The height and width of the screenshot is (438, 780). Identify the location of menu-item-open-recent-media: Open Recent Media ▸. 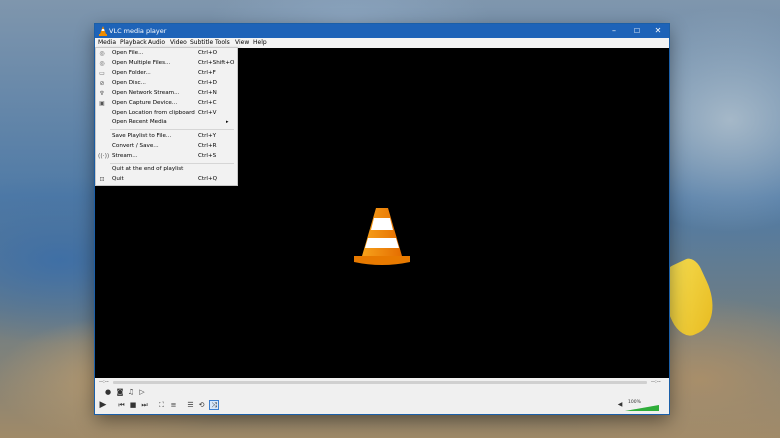
(166, 122).